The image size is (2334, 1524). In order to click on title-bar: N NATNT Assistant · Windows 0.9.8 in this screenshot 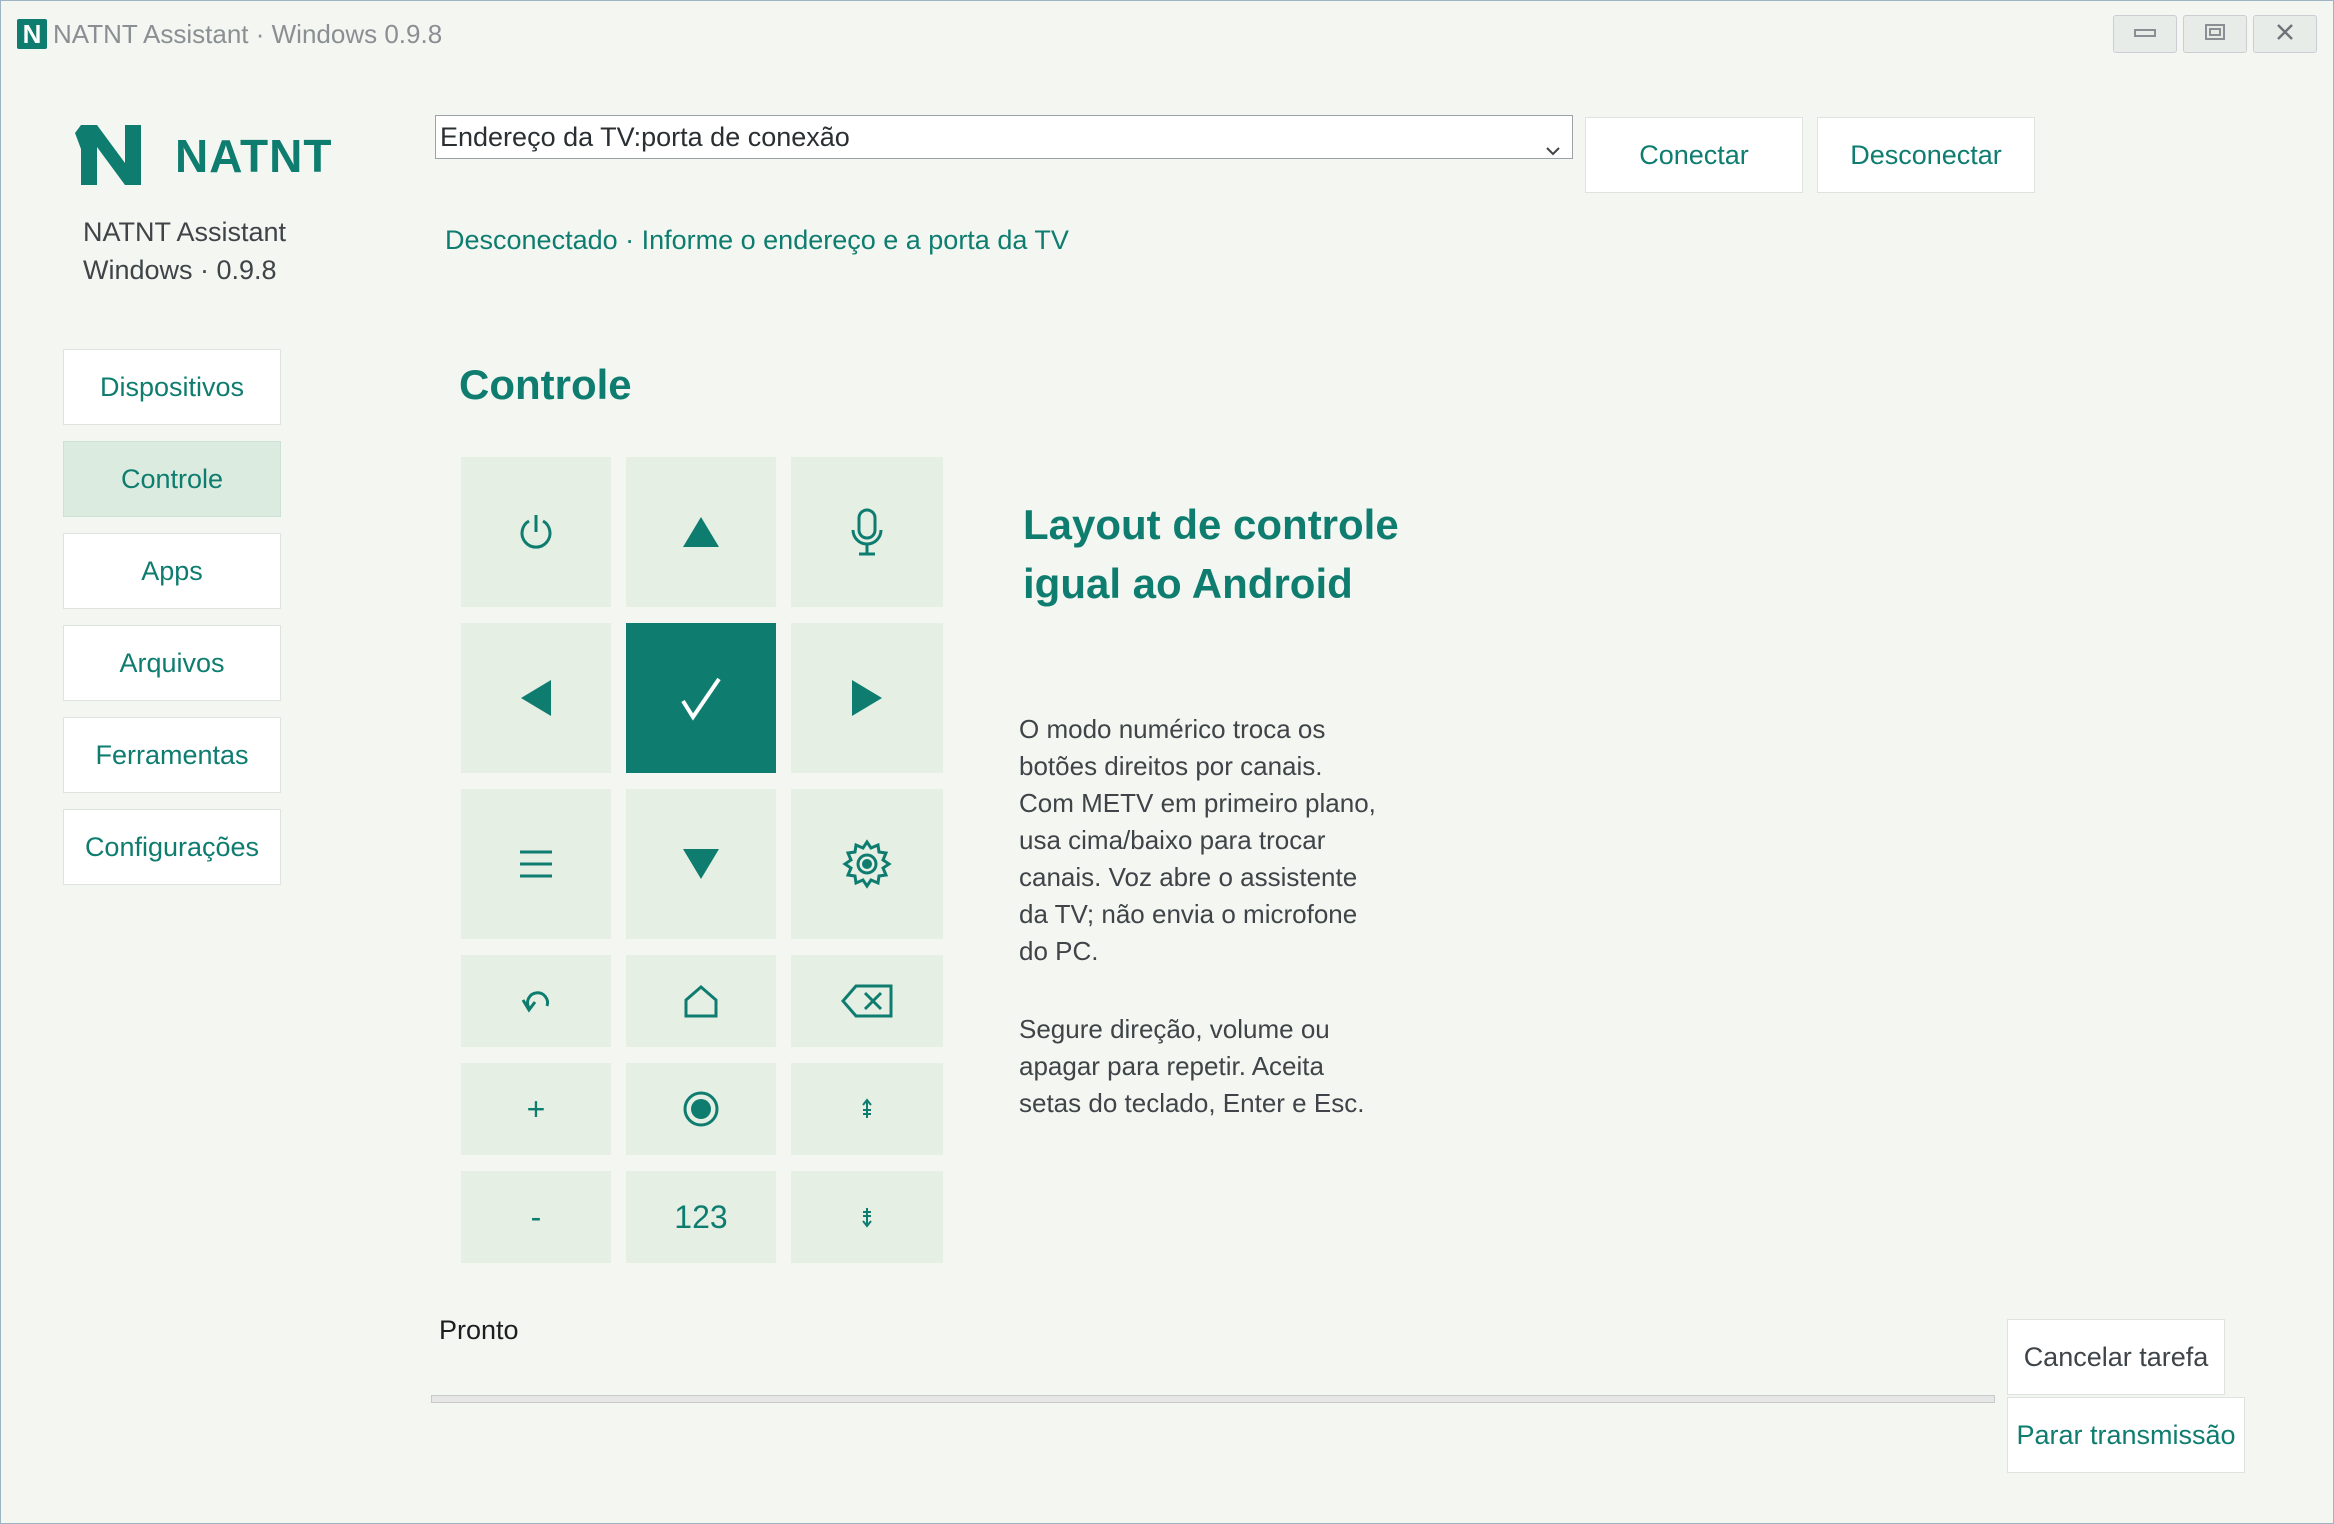, I will do `click(1167, 29)`.